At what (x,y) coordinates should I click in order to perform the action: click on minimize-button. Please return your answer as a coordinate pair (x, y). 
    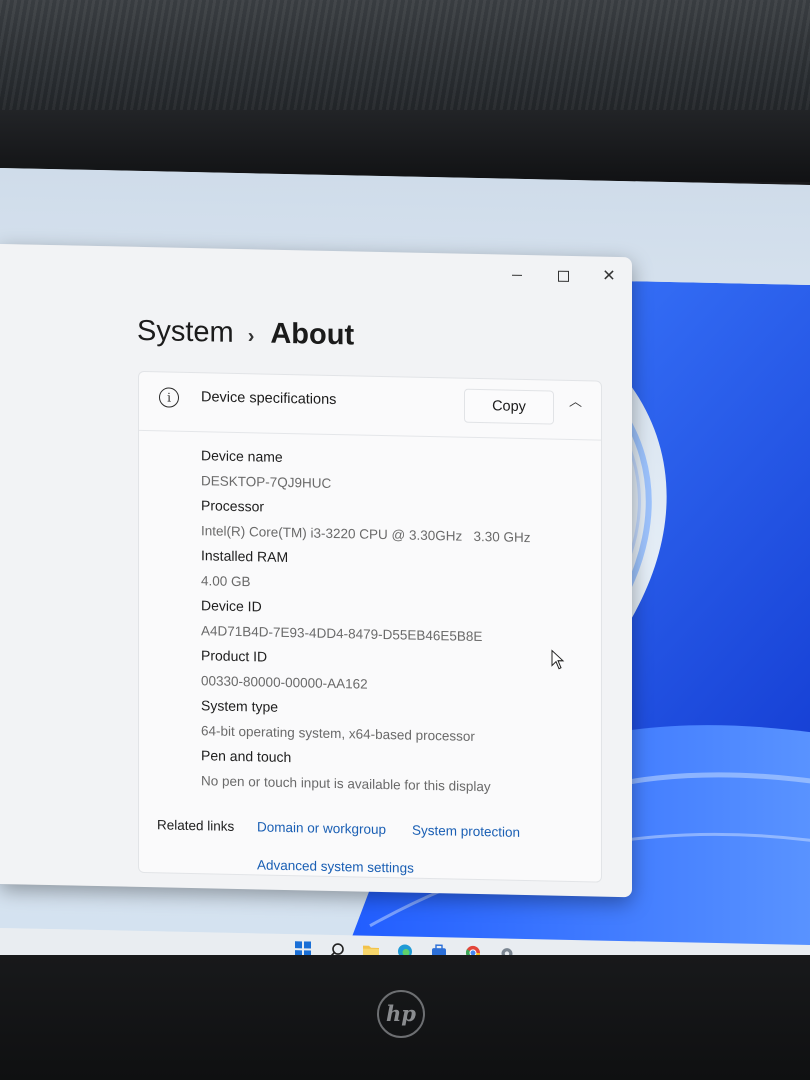
    Looking at the image, I should click on (517, 274).